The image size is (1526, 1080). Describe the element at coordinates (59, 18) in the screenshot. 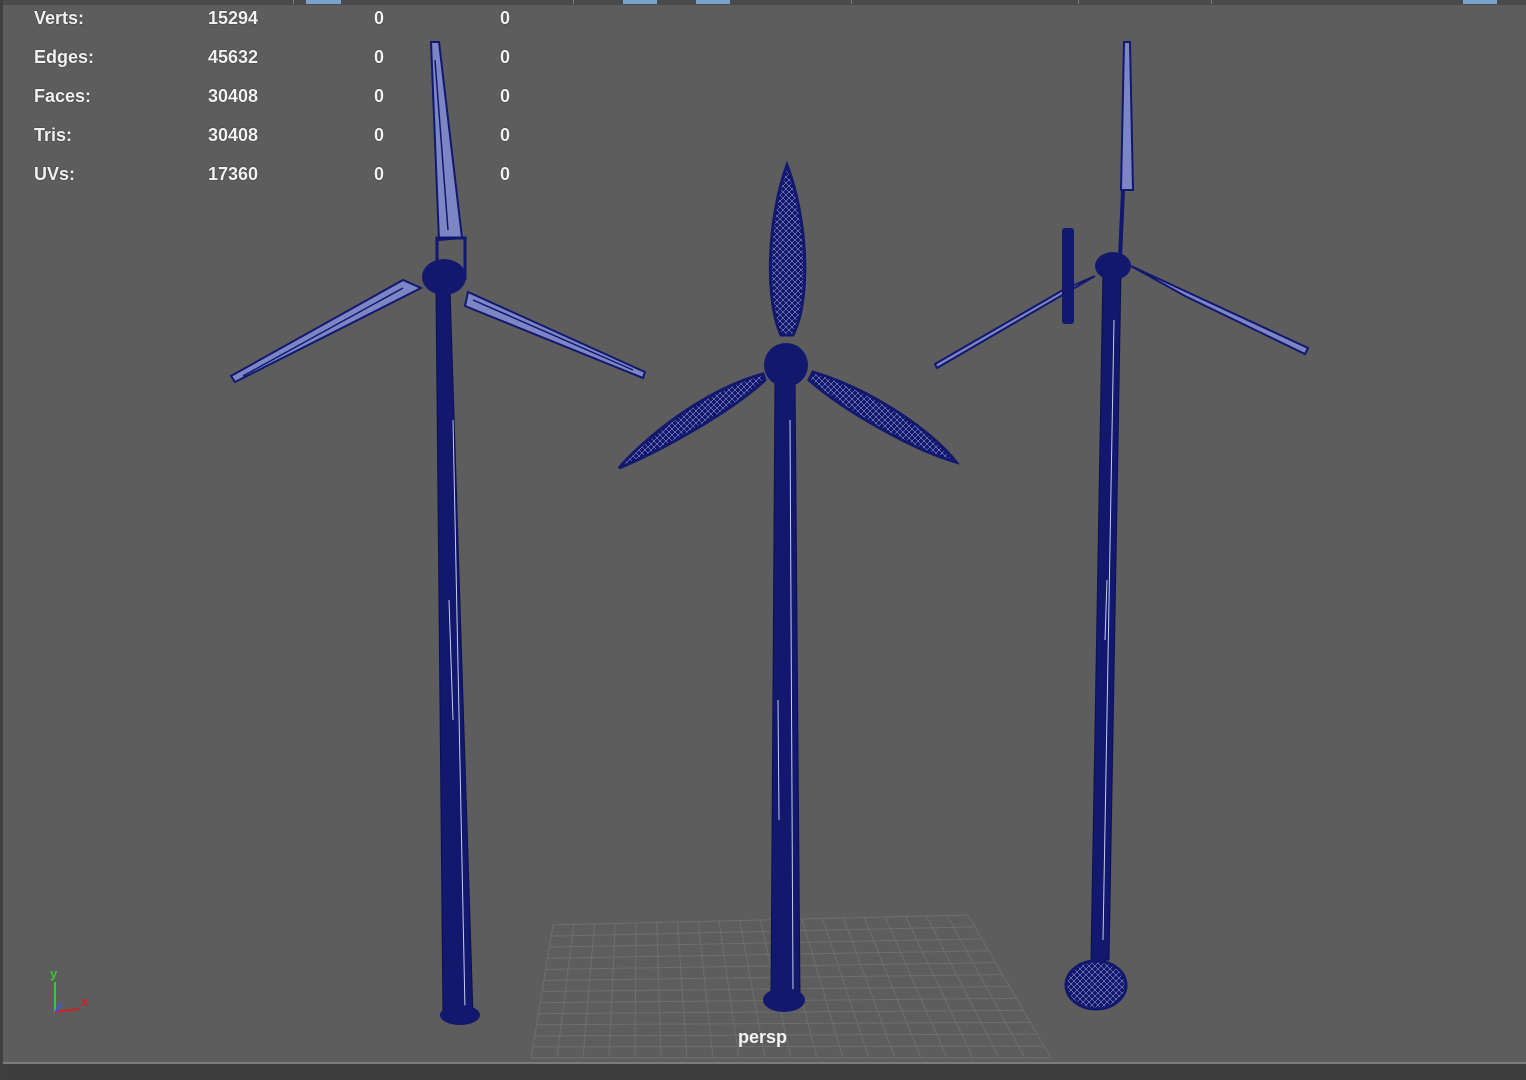

I see `hud-label: Verts:` at that location.